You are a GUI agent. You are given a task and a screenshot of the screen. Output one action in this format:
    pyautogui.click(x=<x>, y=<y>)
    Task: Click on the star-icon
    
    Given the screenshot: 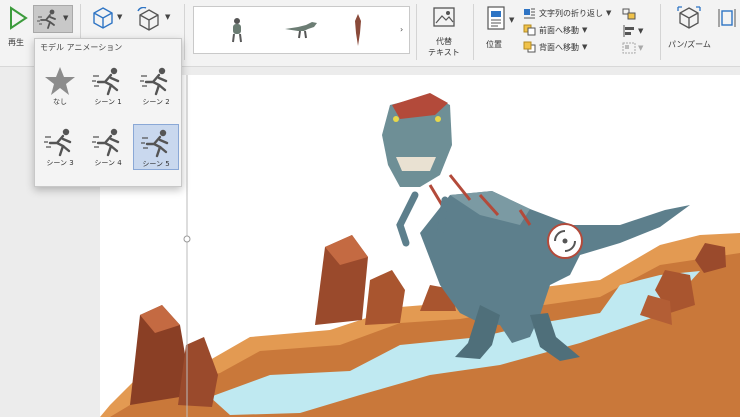 What is the action you would take?
    pyautogui.click(x=60, y=81)
    